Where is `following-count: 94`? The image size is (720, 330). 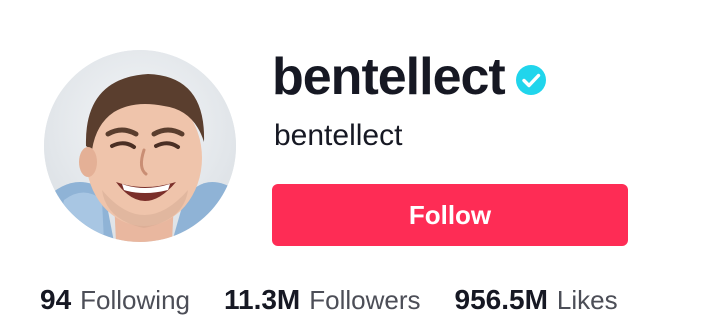
following-count: 94 is located at coordinates (56, 299).